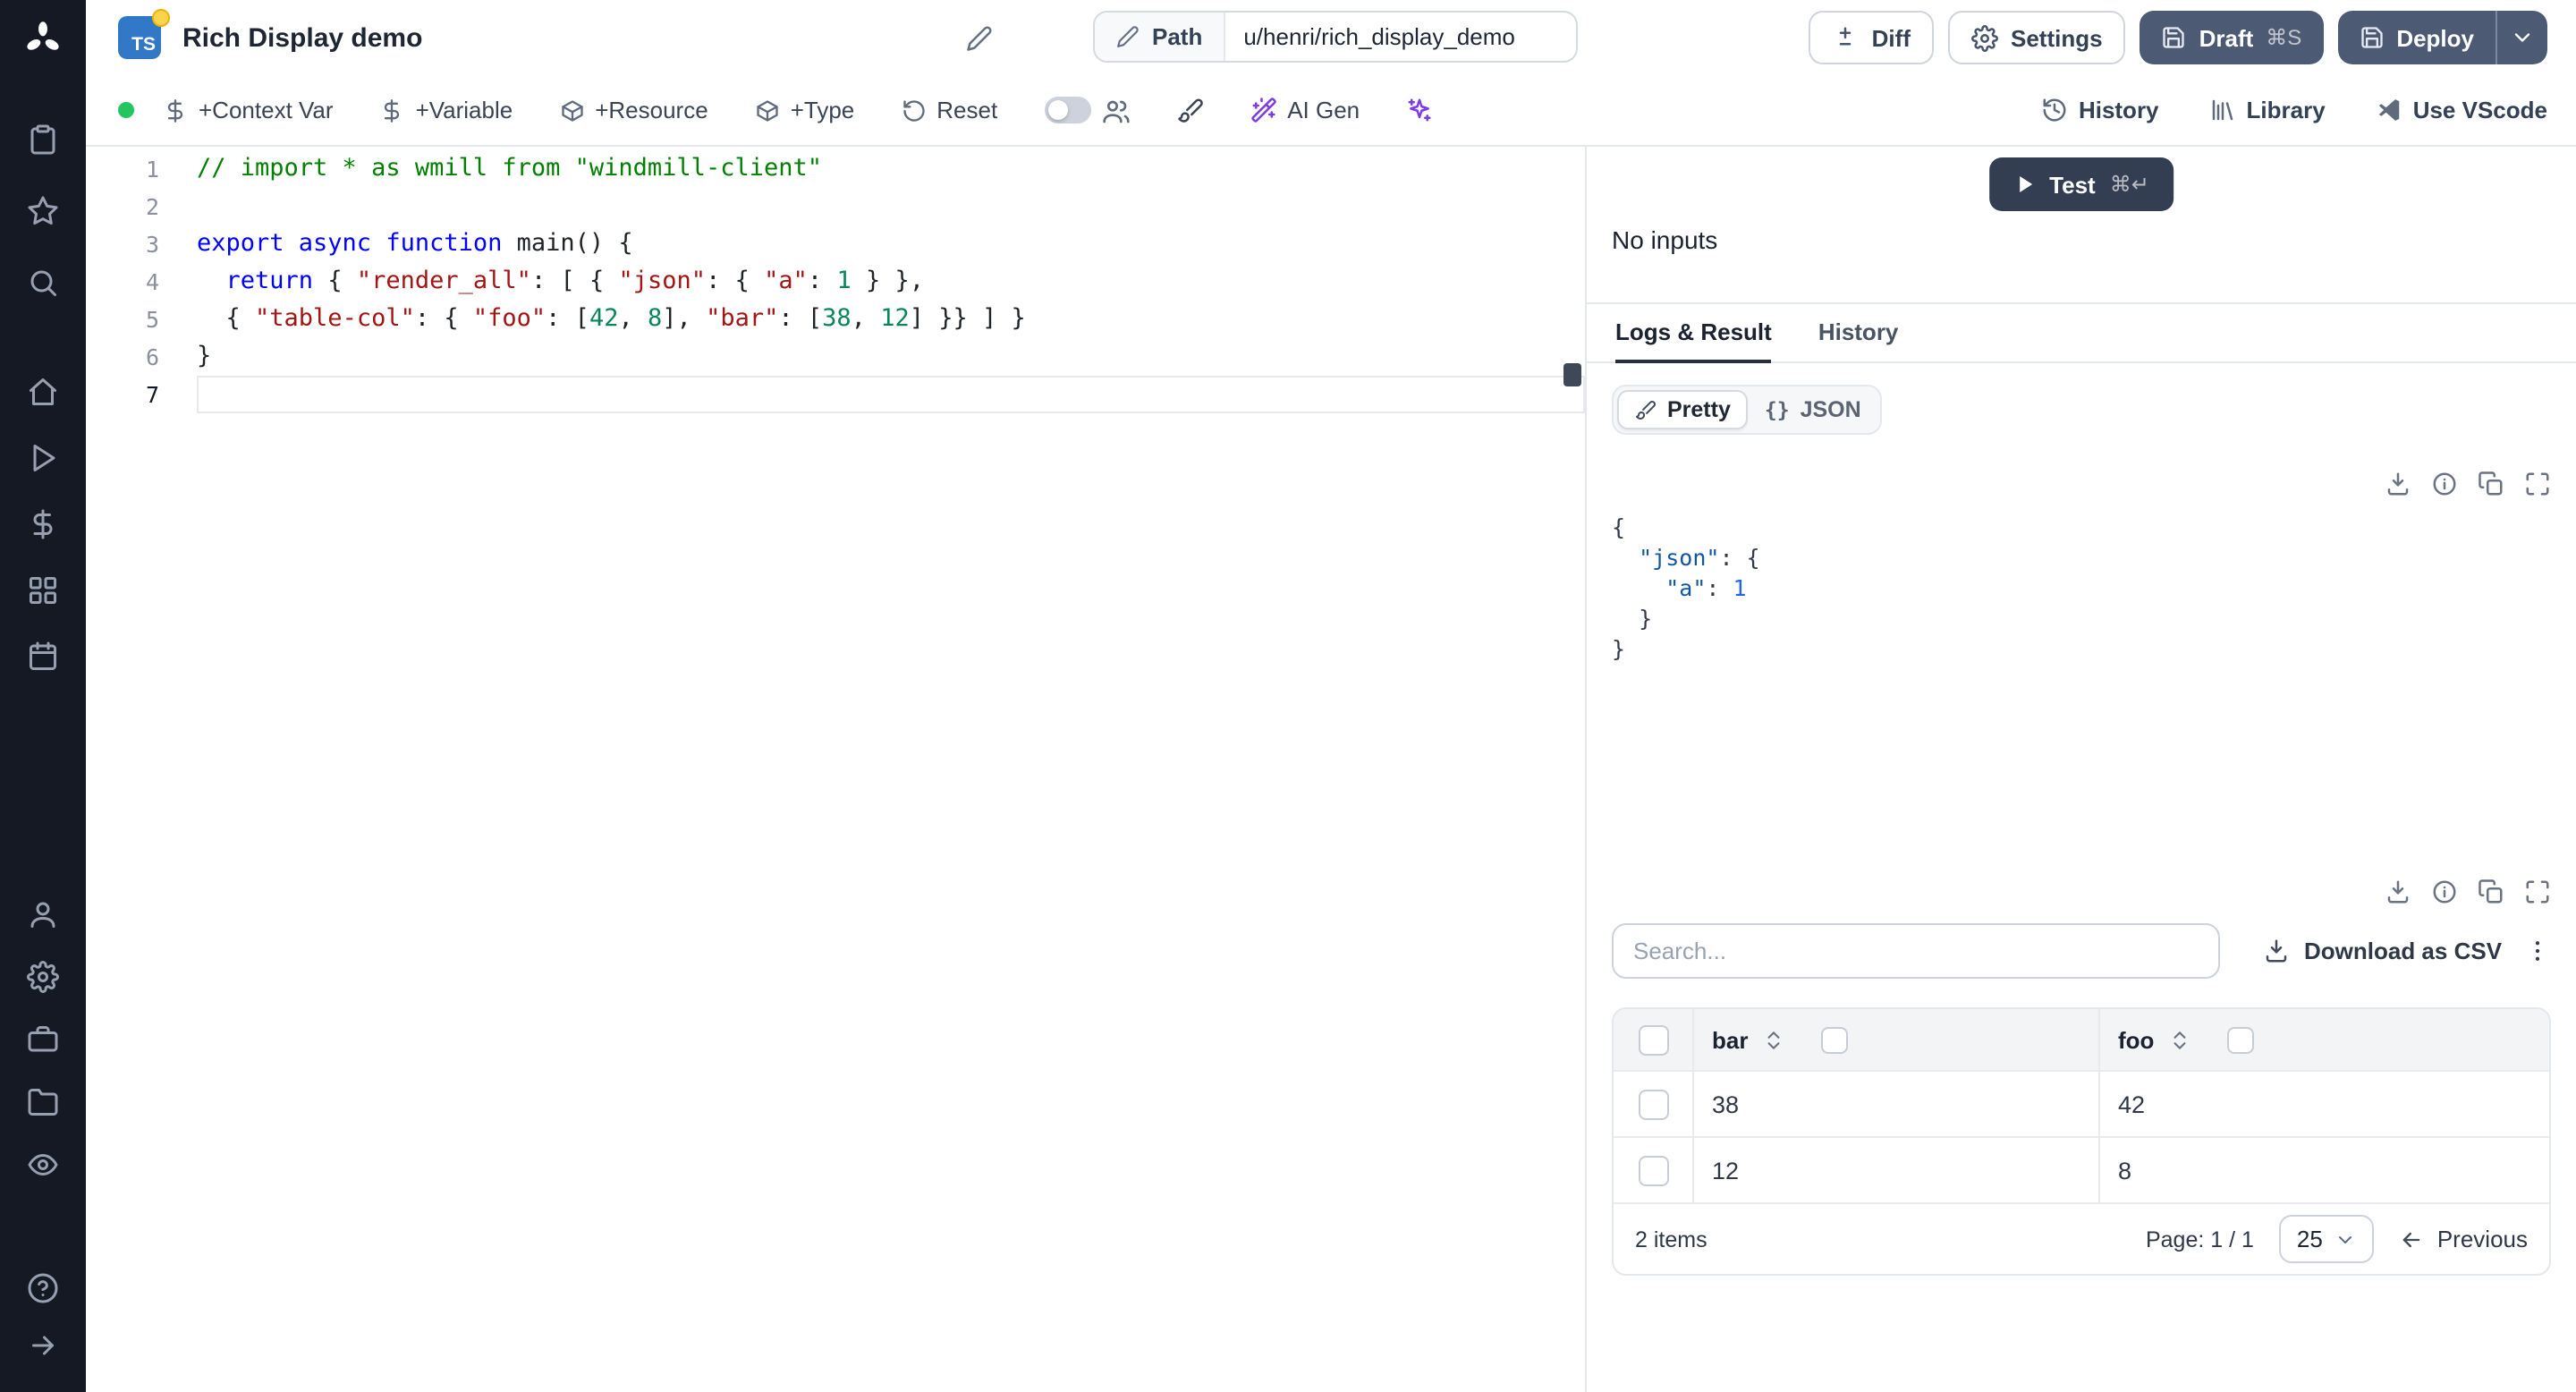  Describe the element at coordinates (43, 211) in the screenshot. I see `sidebar-item-star` at that location.